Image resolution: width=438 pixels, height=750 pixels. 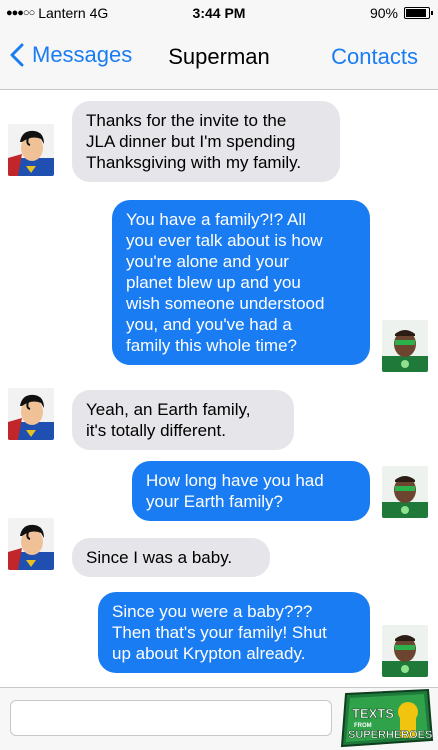 I want to click on message-line: JLA dinner but I'm spending, so click(x=191, y=141).